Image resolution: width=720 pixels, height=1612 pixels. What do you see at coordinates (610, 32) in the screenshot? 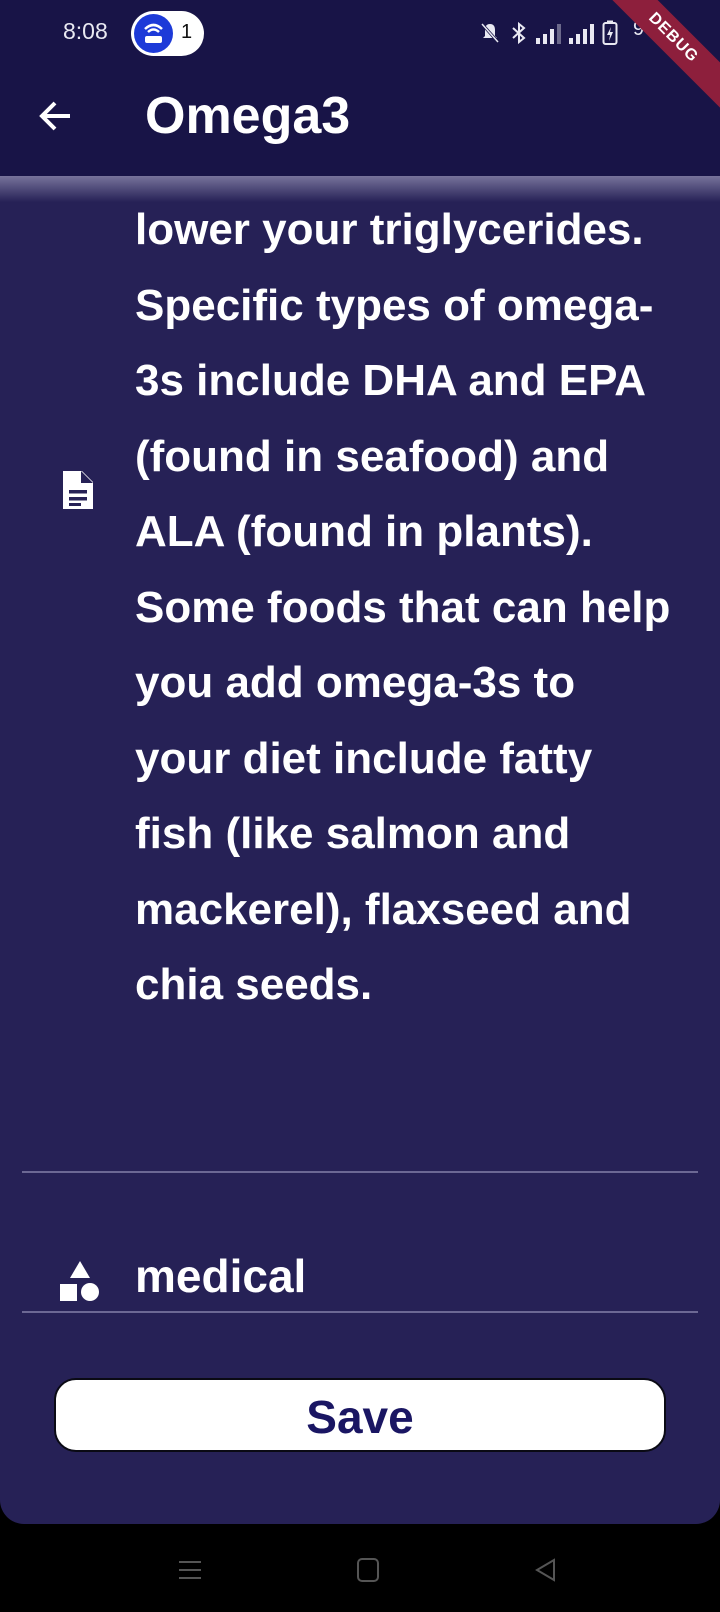
I see `battery-icon` at bounding box center [610, 32].